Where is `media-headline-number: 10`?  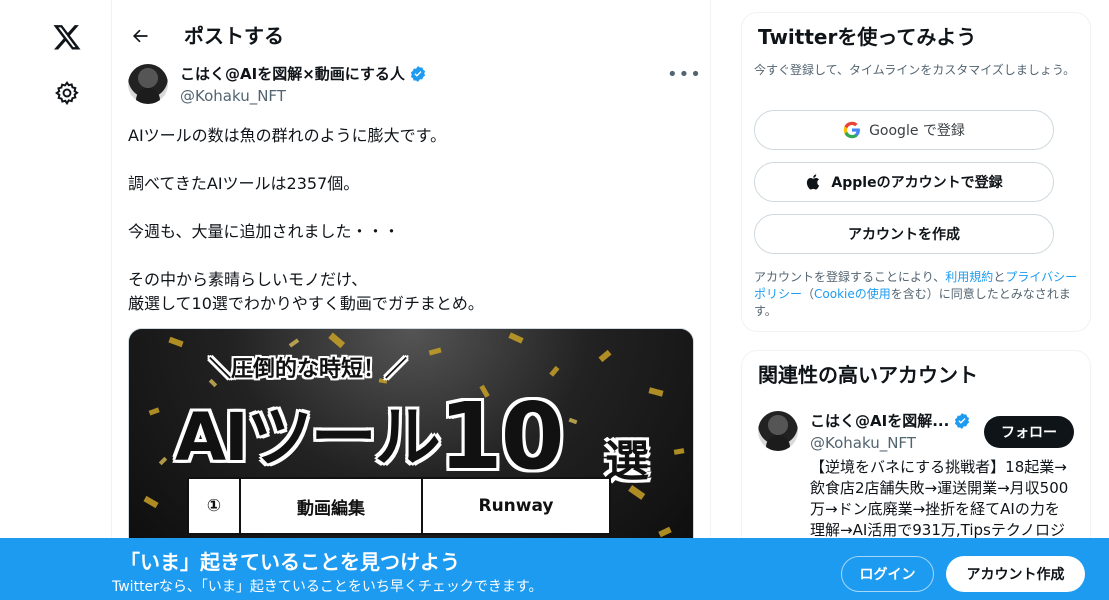
media-headline-number: 10 is located at coordinates (501, 436).